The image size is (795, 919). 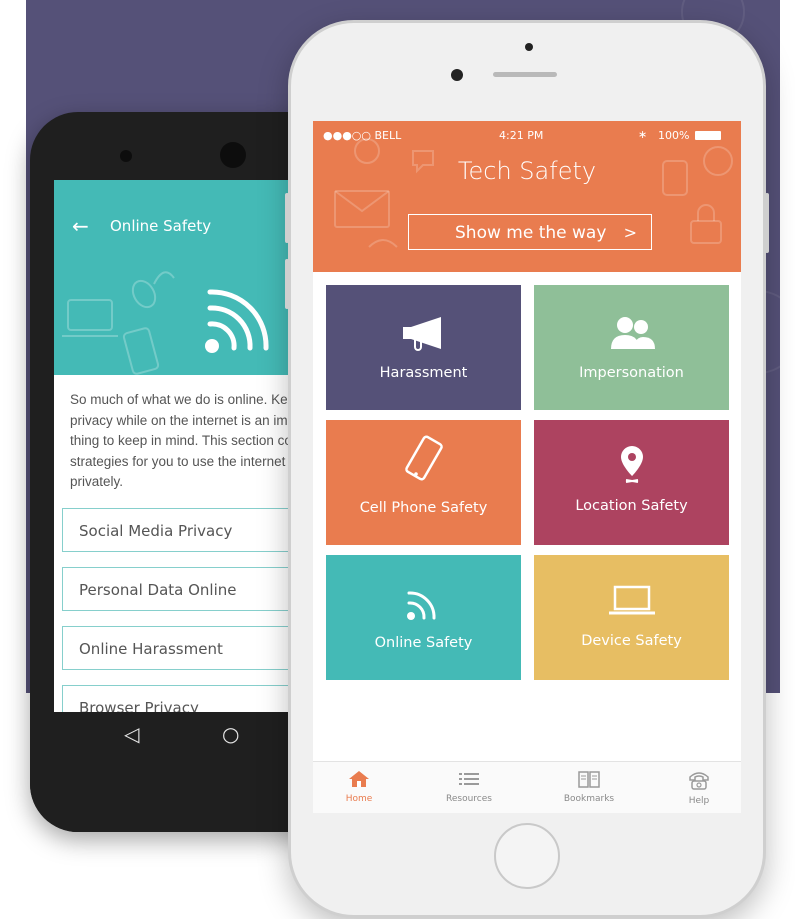 I want to click on bottom-tab-bar: Home Resources Bookmarks Help, so click(x=527, y=787).